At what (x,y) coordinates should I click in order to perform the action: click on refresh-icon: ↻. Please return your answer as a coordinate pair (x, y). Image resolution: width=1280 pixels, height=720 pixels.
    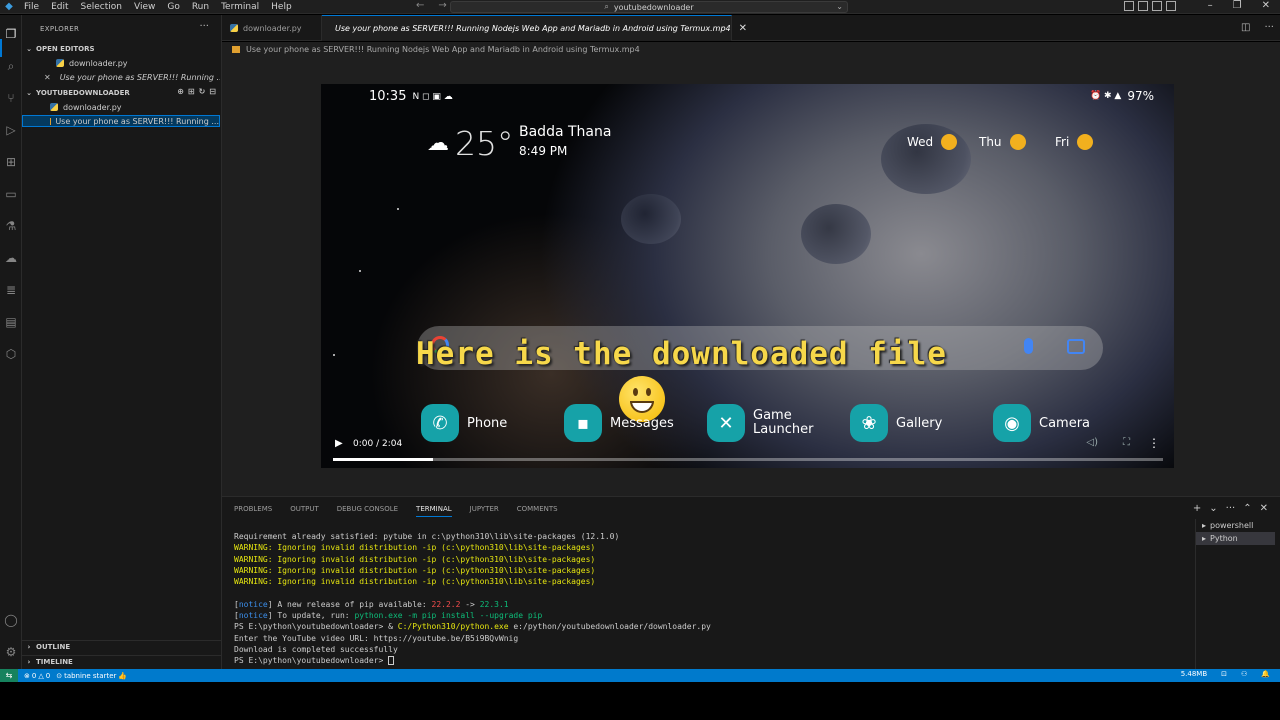
    Looking at the image, I should click on (202, 91).